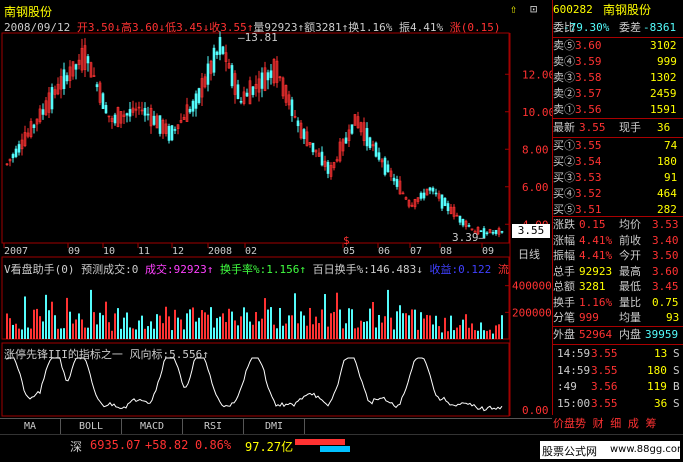 The image size is (683, 462). I want to click on vol-y-tick-label: 200000, so click(532, 312).